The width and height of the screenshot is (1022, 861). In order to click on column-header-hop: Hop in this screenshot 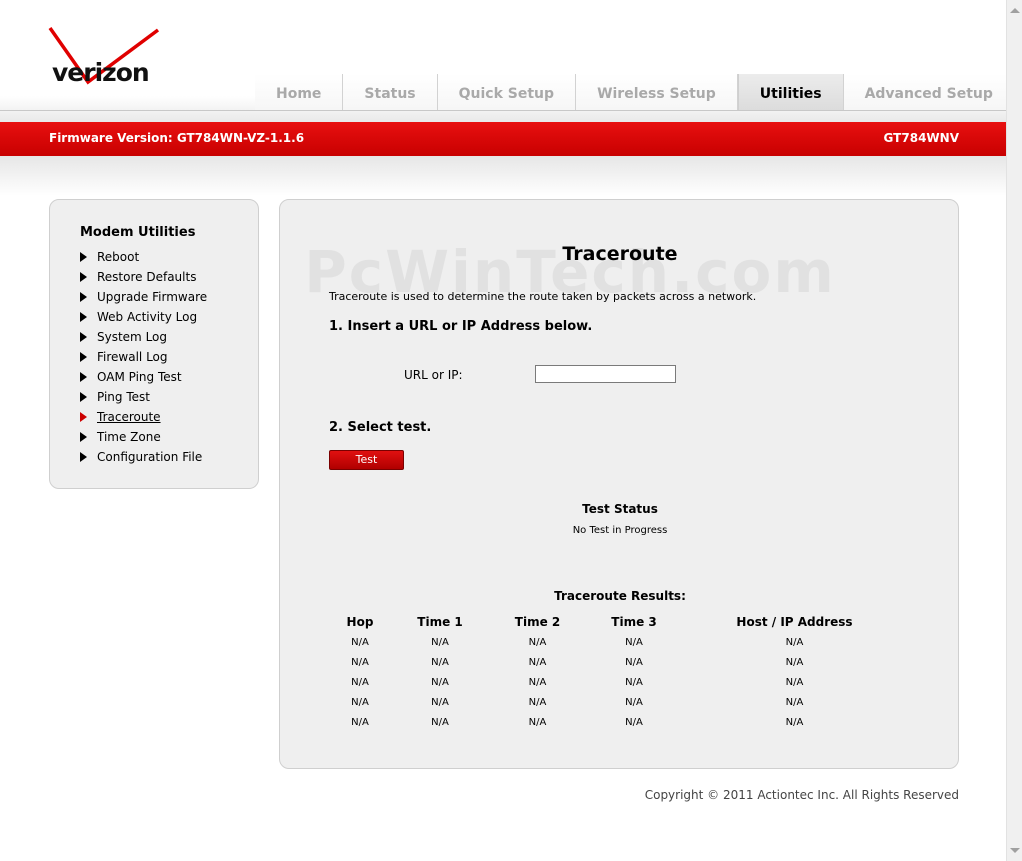, I will do `click(360, 622)`.